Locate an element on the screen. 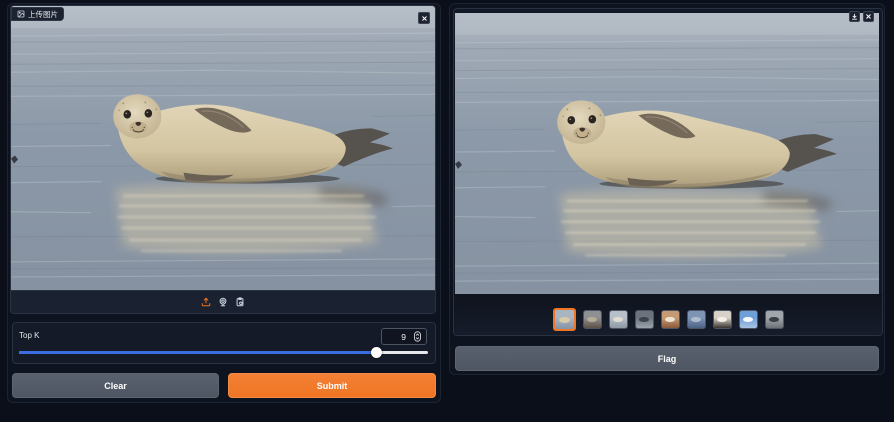 The height and width of the screenshot is (422, 894). clear-button: Clear is located at coordinates (115, 385).